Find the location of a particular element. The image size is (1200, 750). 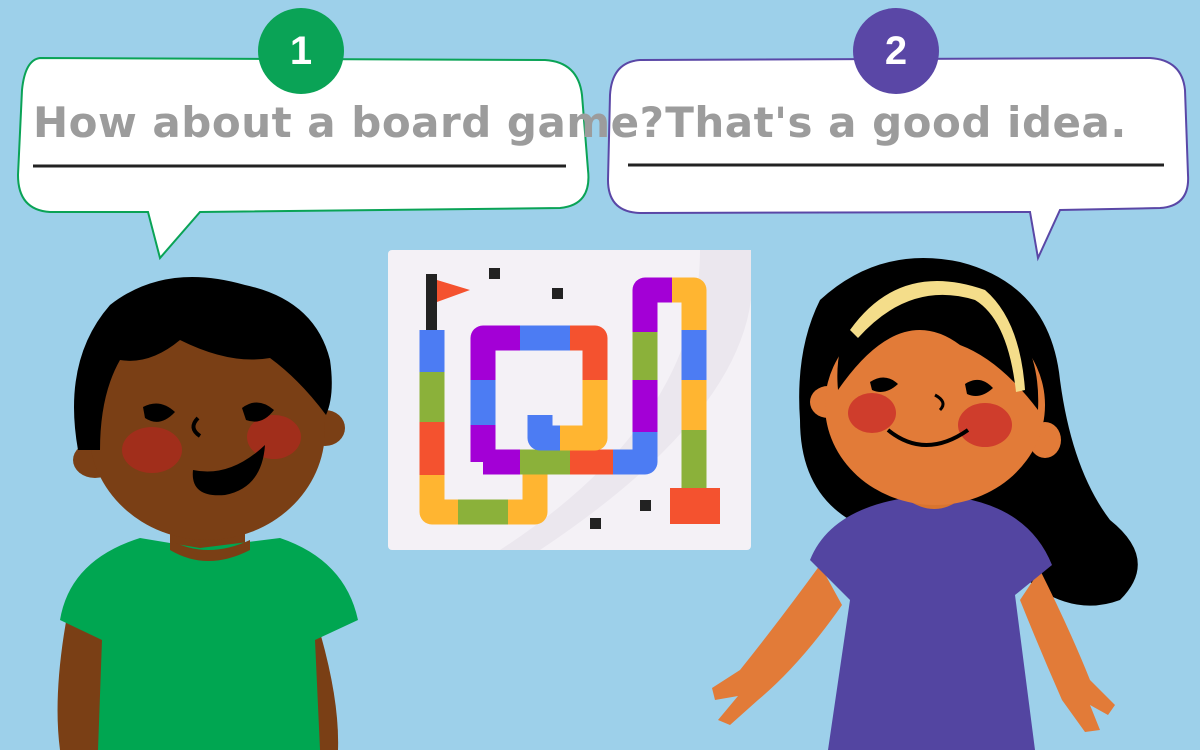

speech-text-2: That's a good idea. is located at coordinates (896, 122).